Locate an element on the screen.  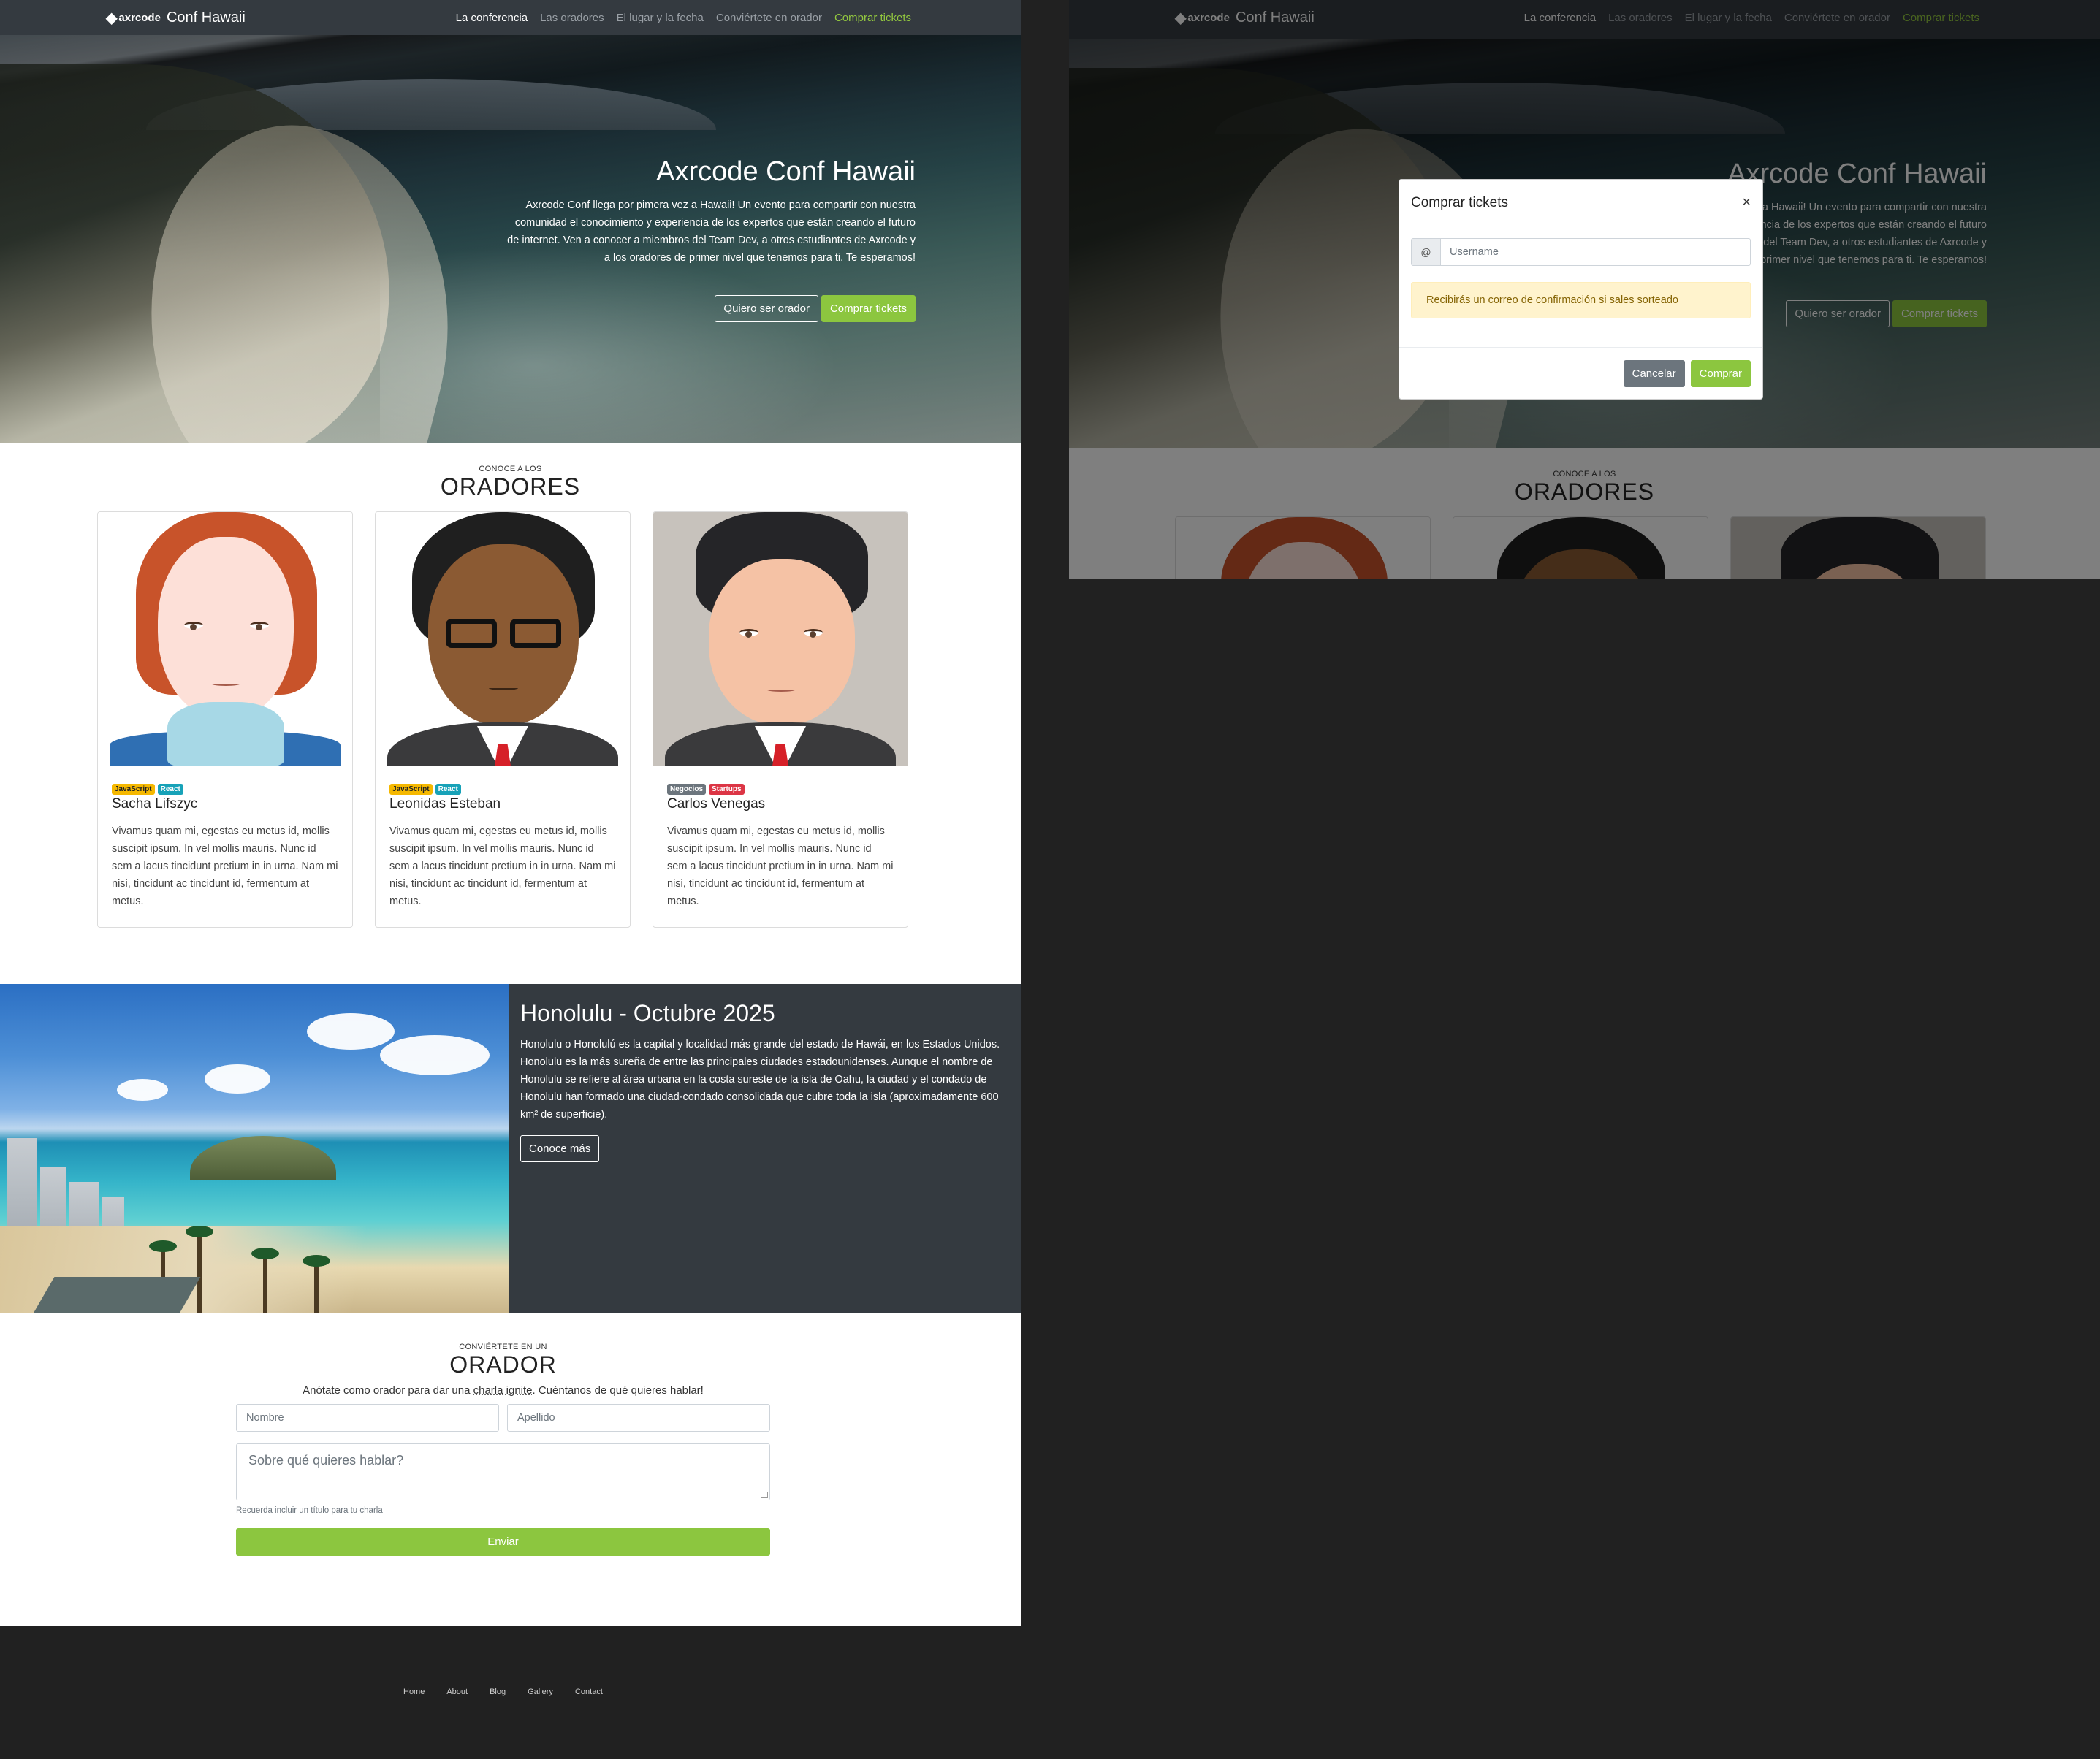
footer: Home About Blog Gallery Contact is located at coordinates (510, 1693).